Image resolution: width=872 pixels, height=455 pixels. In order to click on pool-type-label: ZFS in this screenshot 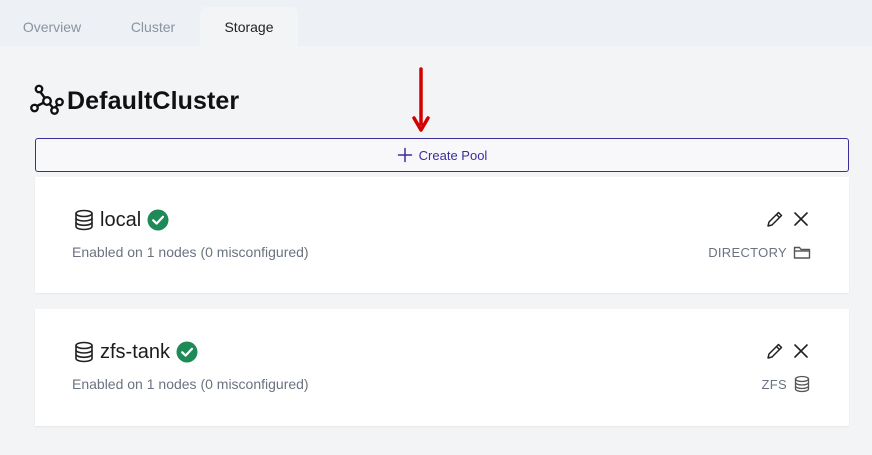, I will do `click(774, 384)`.